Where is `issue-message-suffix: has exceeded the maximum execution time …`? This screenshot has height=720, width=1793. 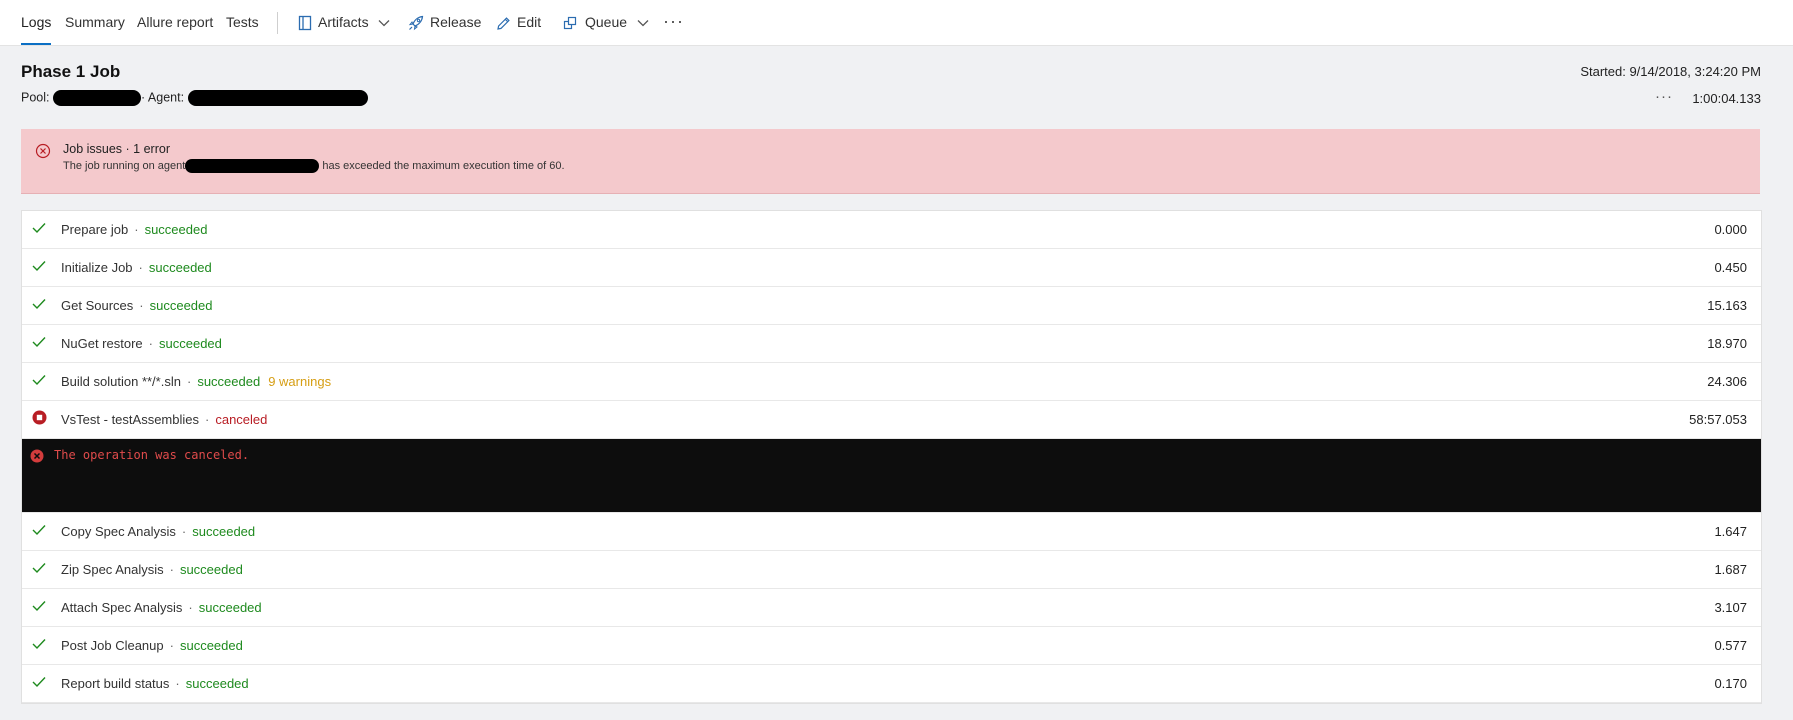
issue-message-suffix: has exceeded the maximum execution time … is located at coordinates (443, 165).